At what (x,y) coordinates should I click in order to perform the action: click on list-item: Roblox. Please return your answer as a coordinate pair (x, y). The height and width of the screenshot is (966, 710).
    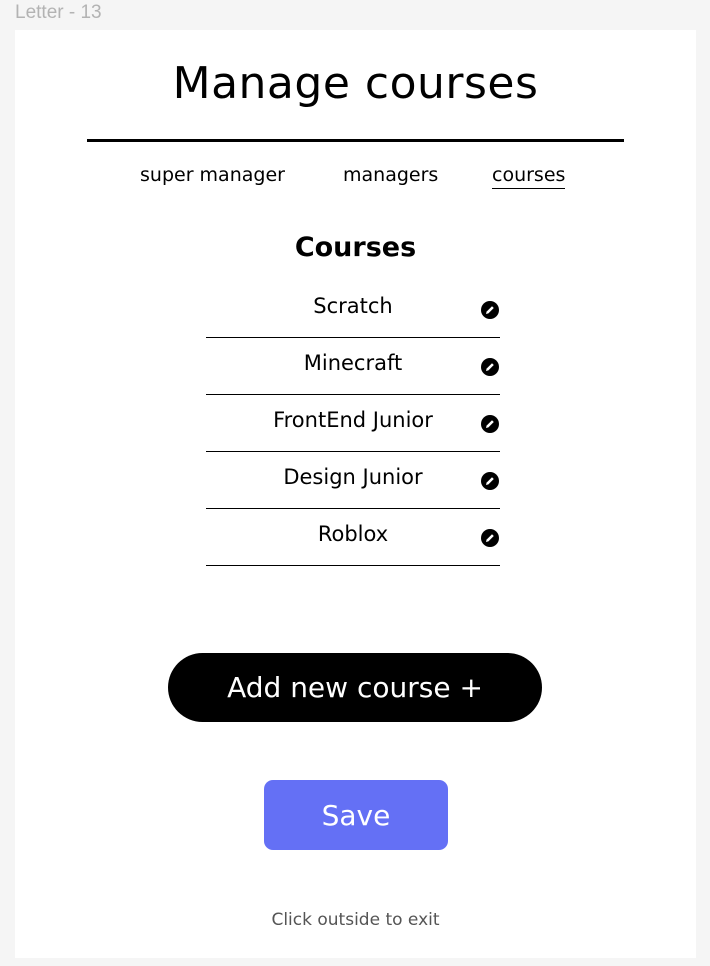
    Looking at the image, I should click on (353, 537).